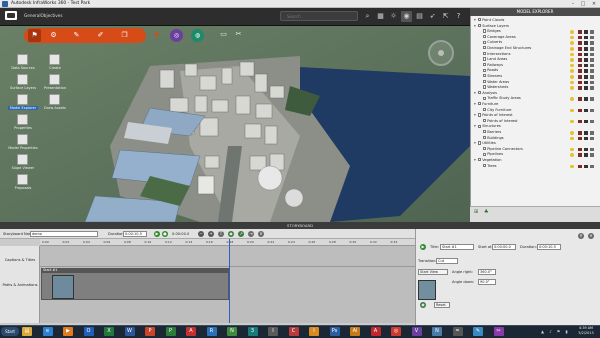 This screenshot has height=338, width=600. Describe the element at coordinates (498, 331) in the screenshot. I see `snip-icon: ✂` at that location.